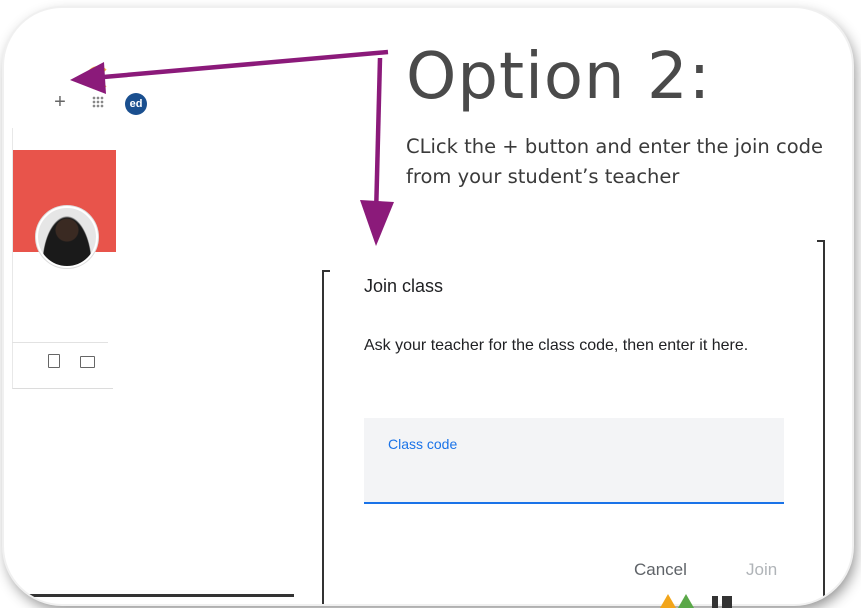 The image size is (861, 608). Describe the element at coordinates (232, 147) in the screenshot. I see `annotation-arrows` at that location.